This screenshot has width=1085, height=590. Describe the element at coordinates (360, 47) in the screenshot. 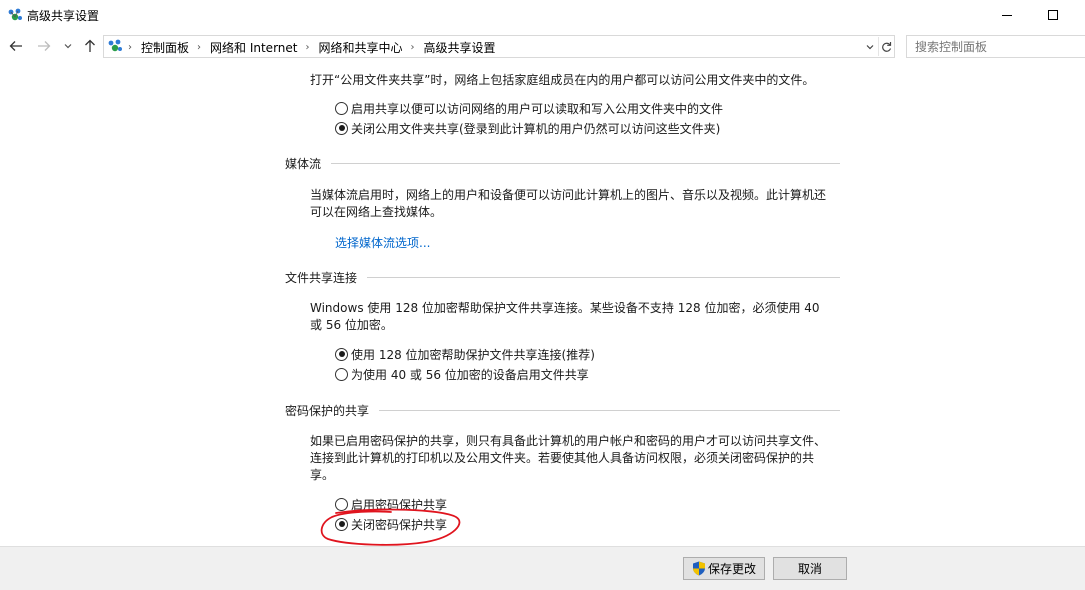

I see `breadcrumb-network-sharing-center: 网络和共享中心` at that location.